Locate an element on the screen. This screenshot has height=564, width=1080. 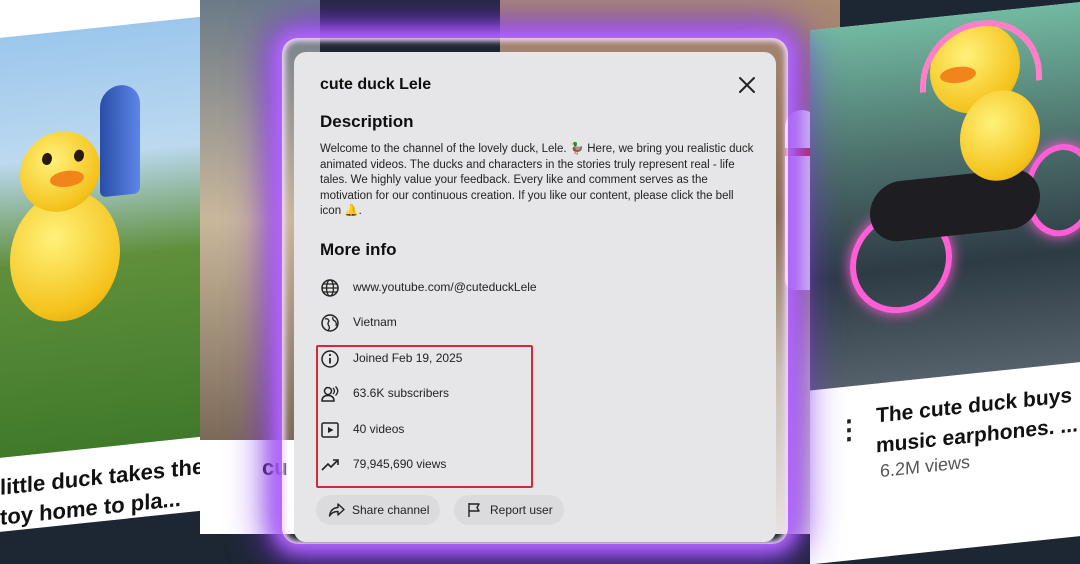
info-icon is located at coordinates (330, 359).